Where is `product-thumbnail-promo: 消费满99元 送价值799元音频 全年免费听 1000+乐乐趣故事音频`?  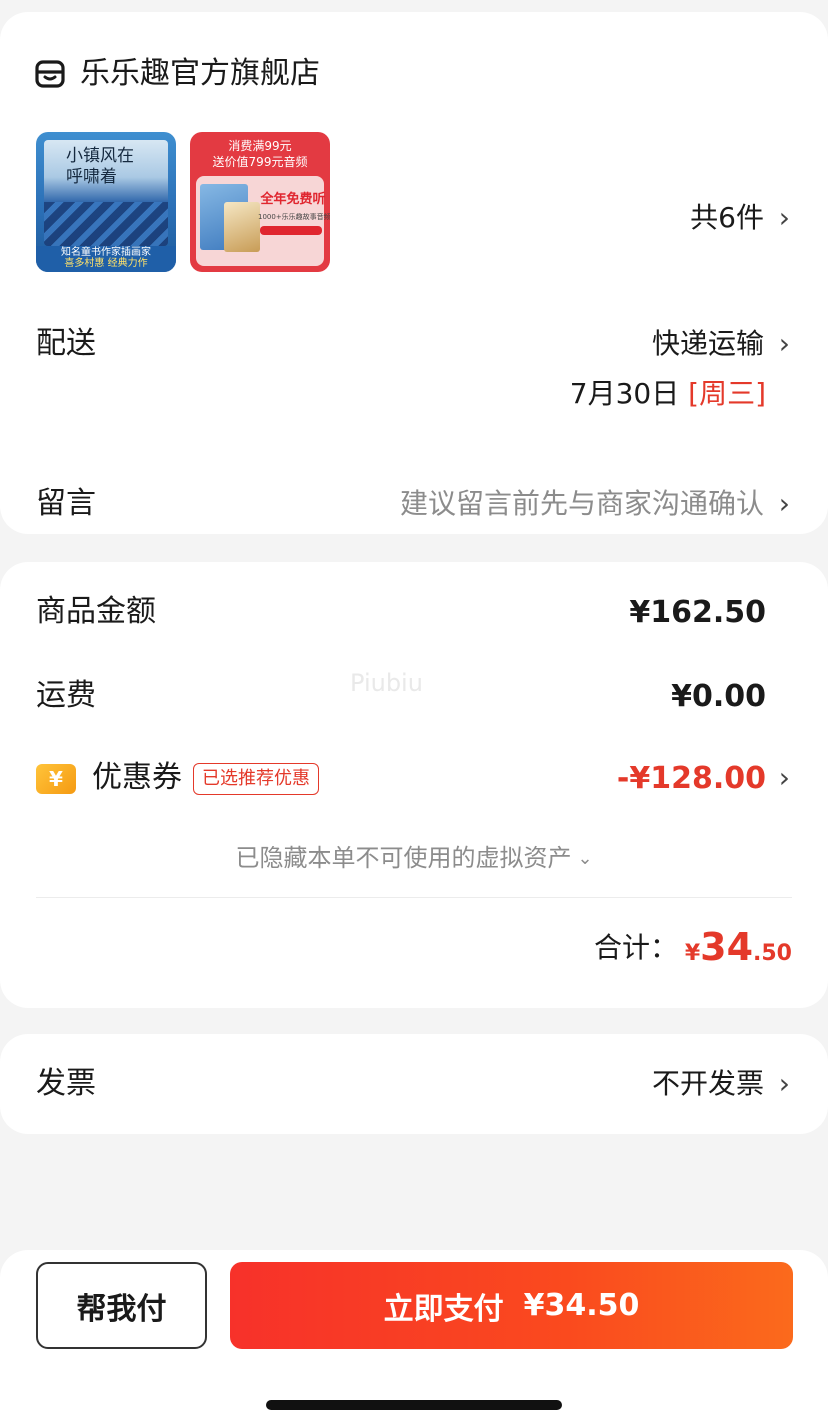 product-thumbnail-promo: 消费满99元 送价值799元音频 全年免费听 1000+乐乐趣故事音频 is located at coordinates (260, 202).